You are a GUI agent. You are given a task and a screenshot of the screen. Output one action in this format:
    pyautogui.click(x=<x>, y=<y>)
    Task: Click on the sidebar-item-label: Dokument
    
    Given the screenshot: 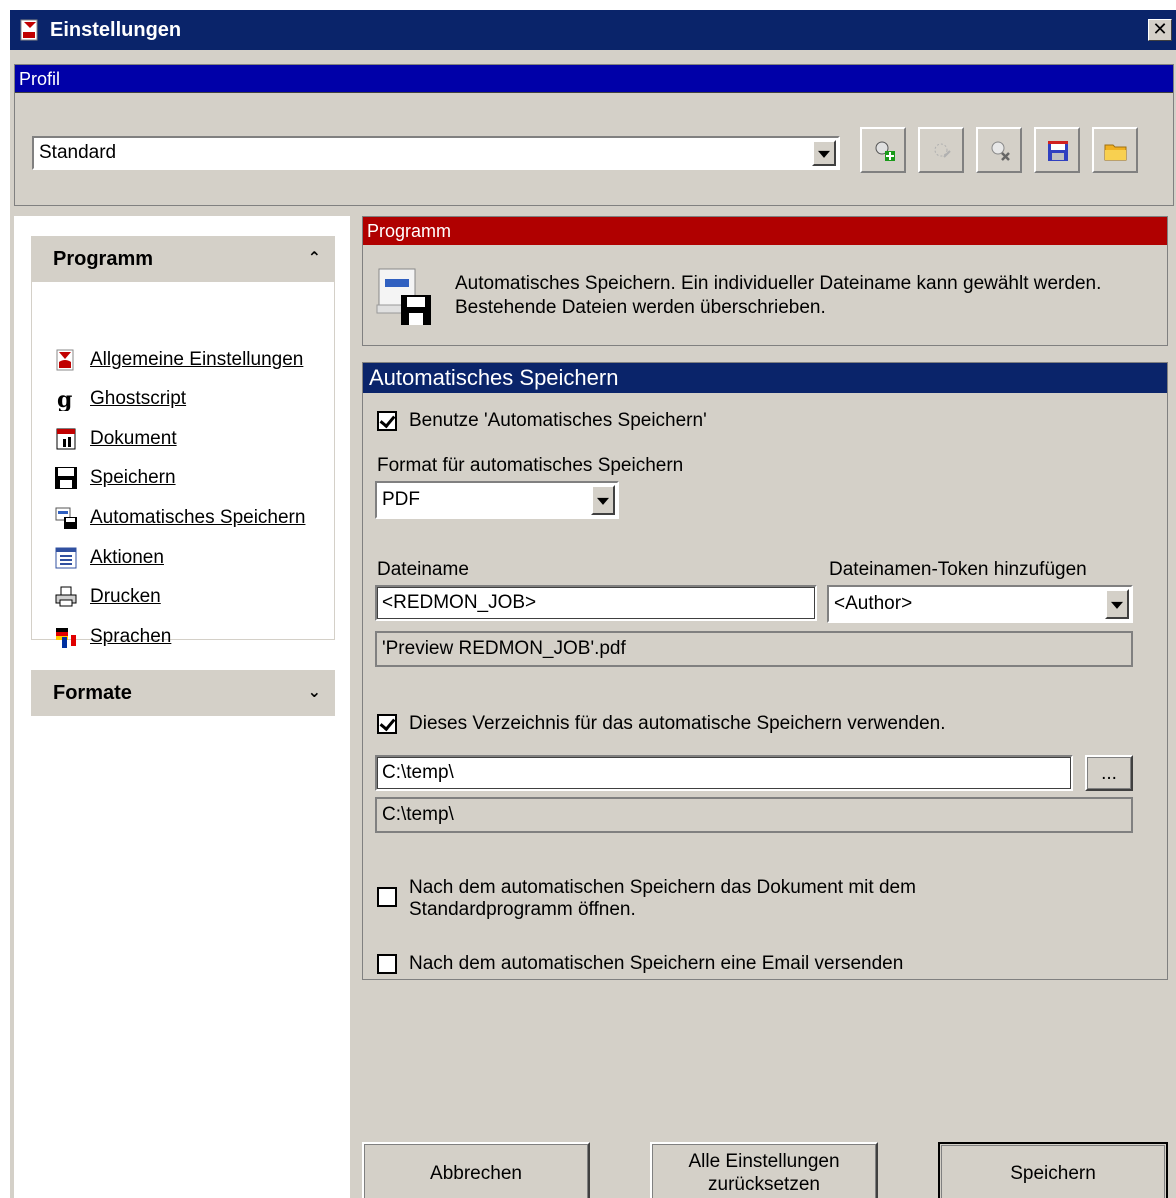 What is the action you would take?
    pyautogui.click(x=133, y=438)
    